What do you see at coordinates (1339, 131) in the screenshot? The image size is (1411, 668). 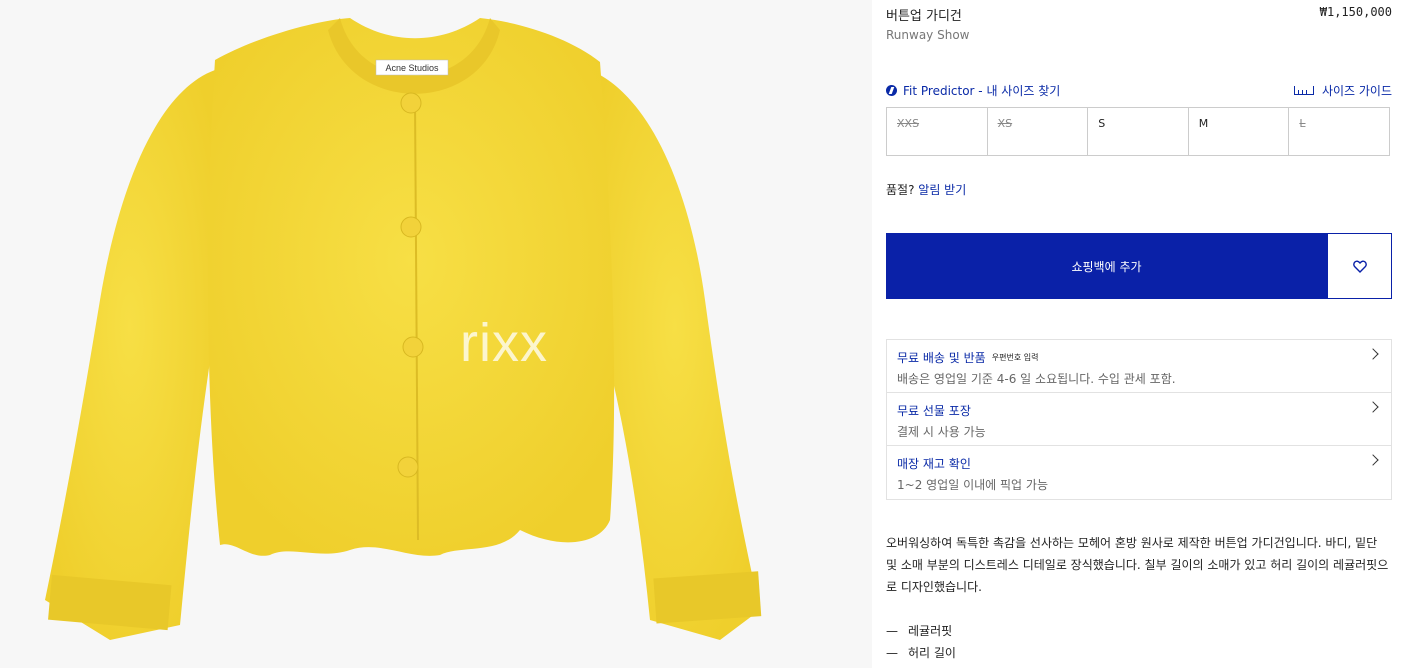 I see `size-option-l: L` at bounding box center [1339, 131].